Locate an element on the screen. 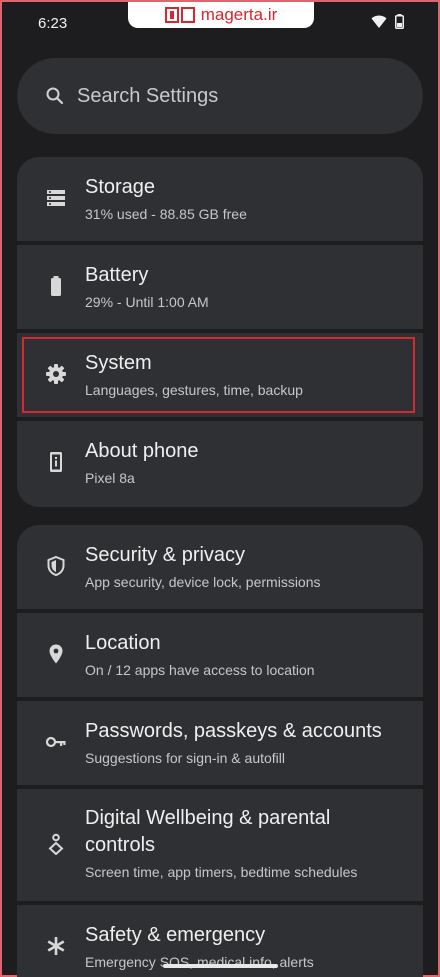 The width and height of the screenshot is (440, 977). item-subtitle: Pixel 8a is located at coordinates (110, 478).